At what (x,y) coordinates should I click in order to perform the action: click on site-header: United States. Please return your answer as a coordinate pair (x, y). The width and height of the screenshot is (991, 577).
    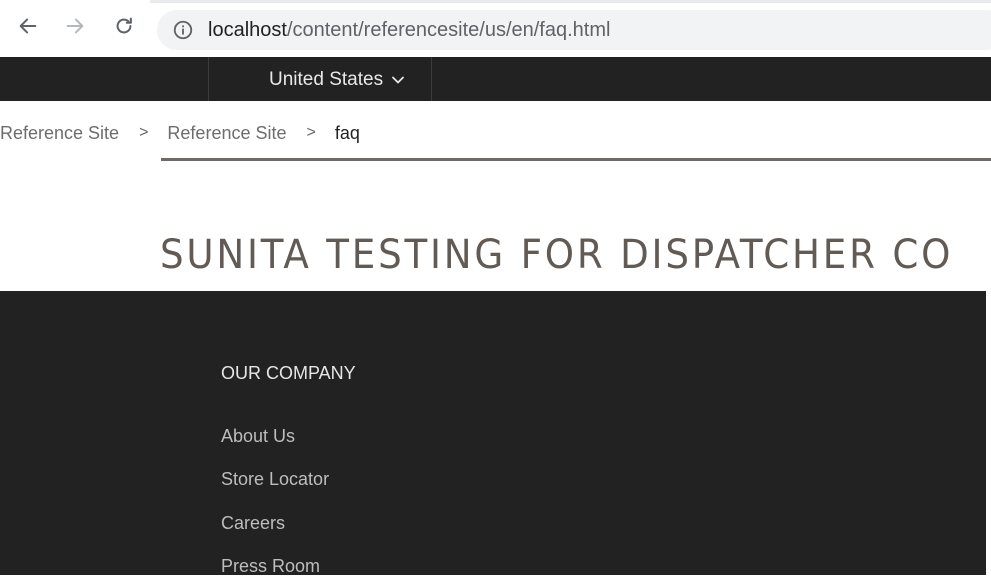
    Looking at the image, I should click on (495, 79).